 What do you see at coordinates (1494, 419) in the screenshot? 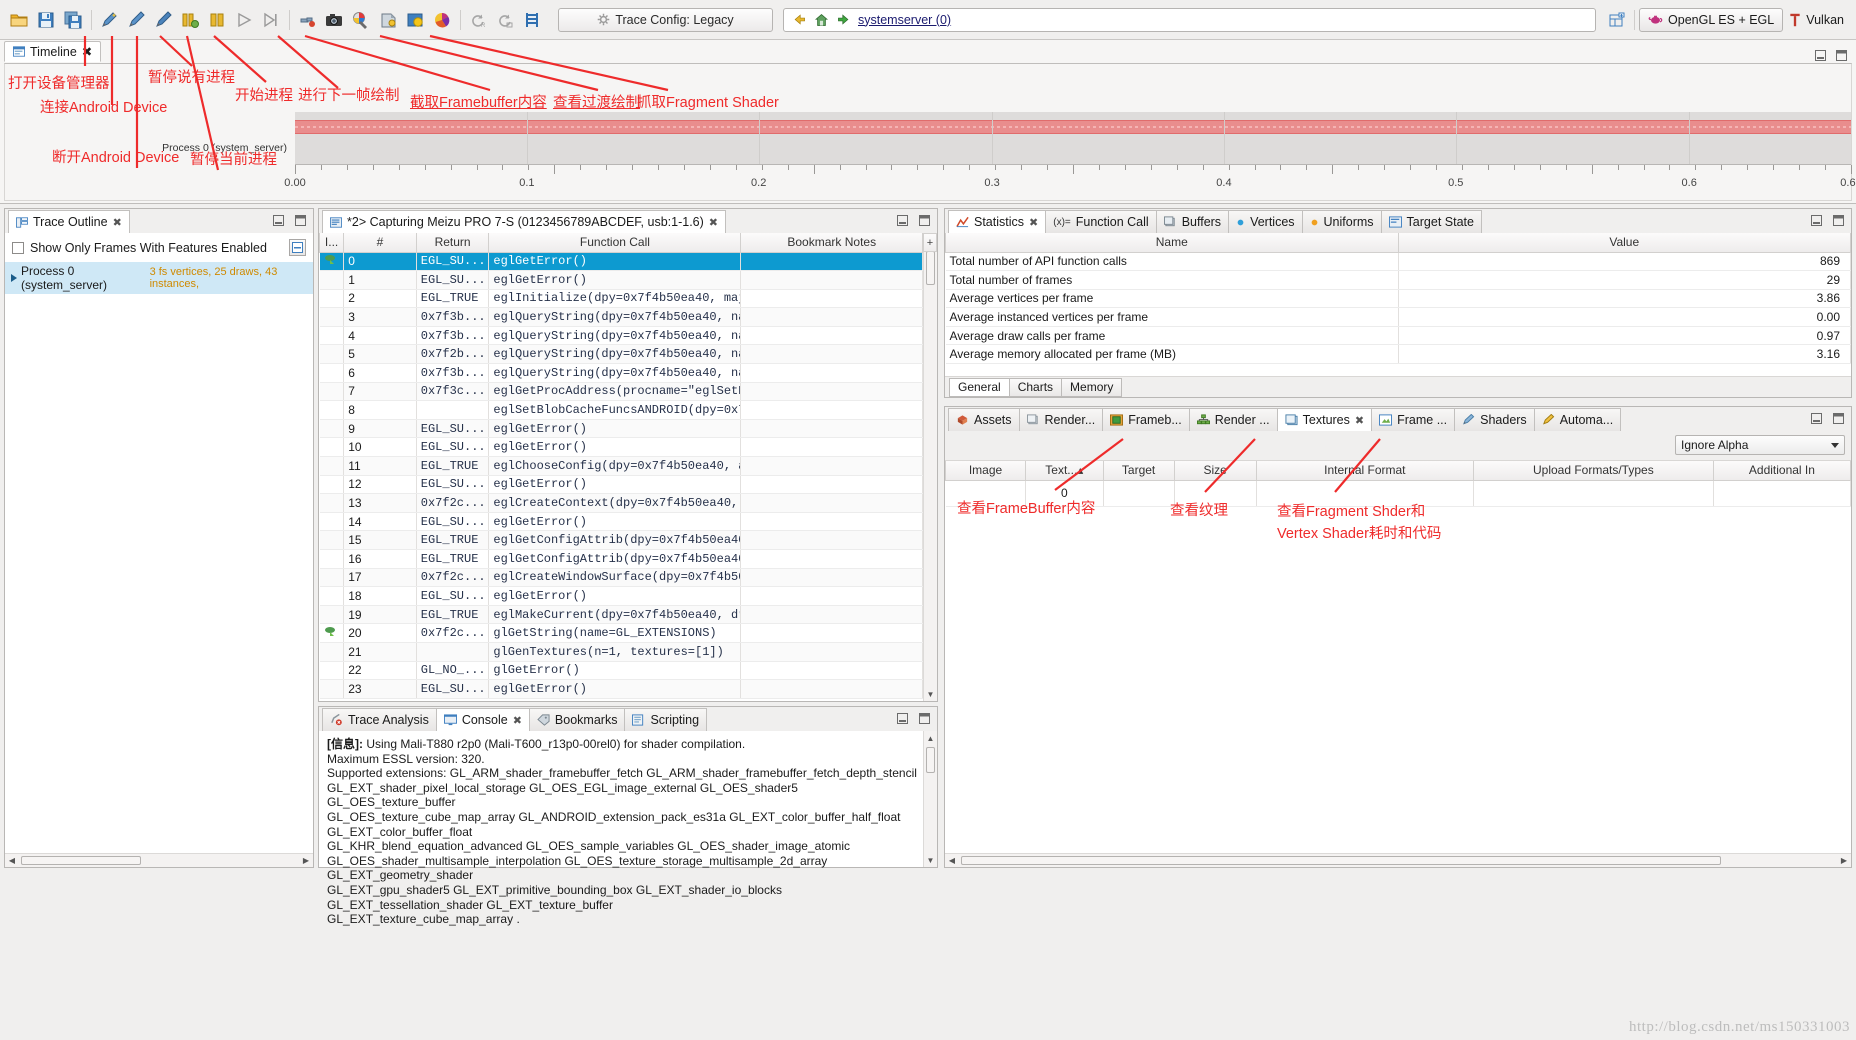
I see `tab-shaders: Shaders` at bounding box center [1494, 419].